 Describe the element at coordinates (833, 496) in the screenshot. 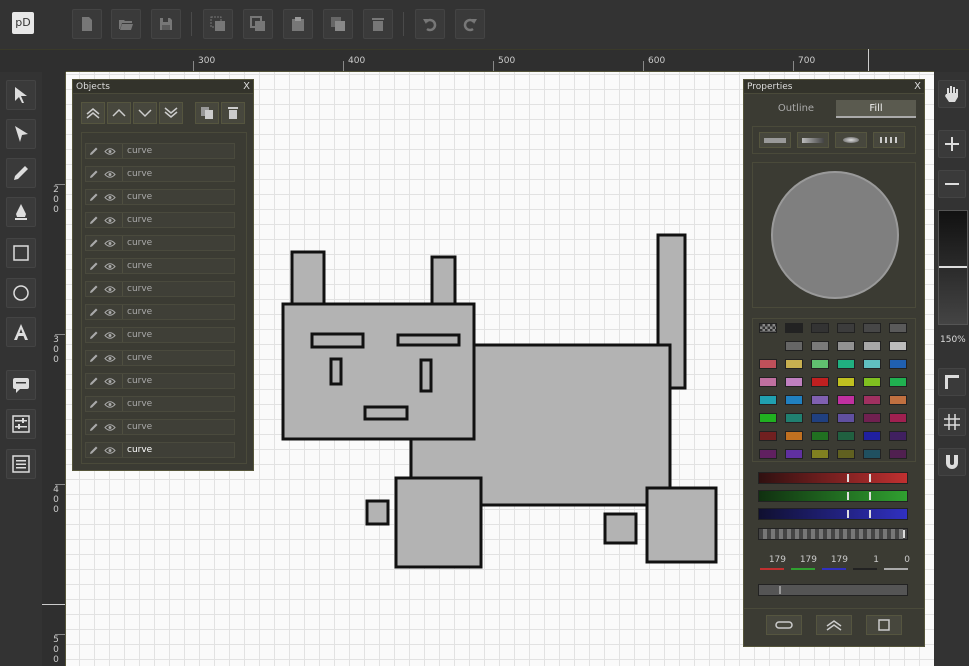

I see `green-slider` at that location.